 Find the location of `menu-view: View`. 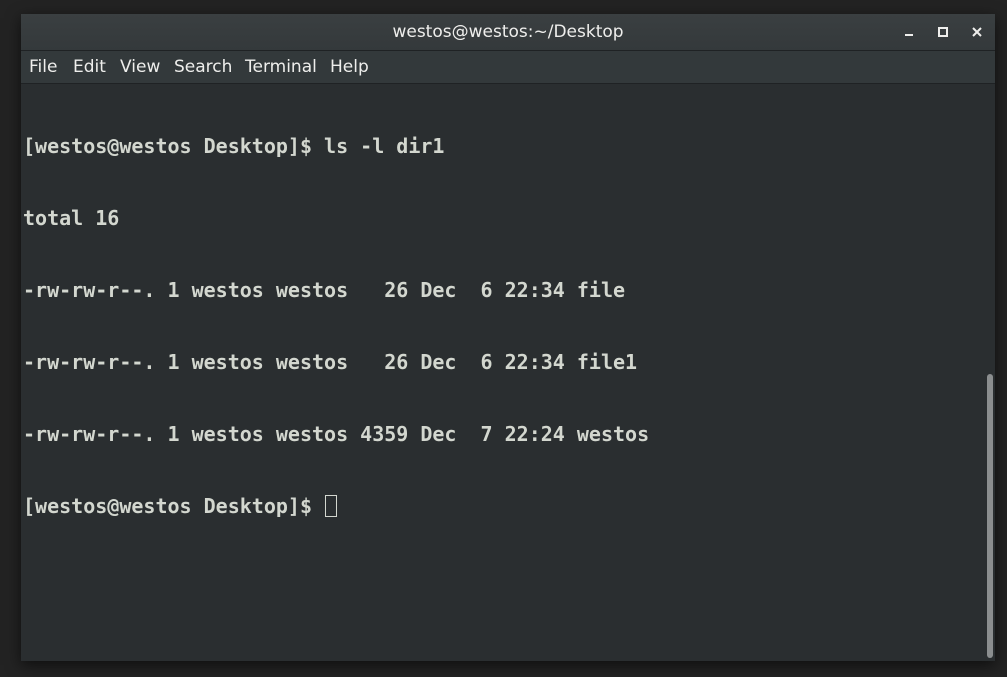

menu-view: View is located at coordinates (140, 67).